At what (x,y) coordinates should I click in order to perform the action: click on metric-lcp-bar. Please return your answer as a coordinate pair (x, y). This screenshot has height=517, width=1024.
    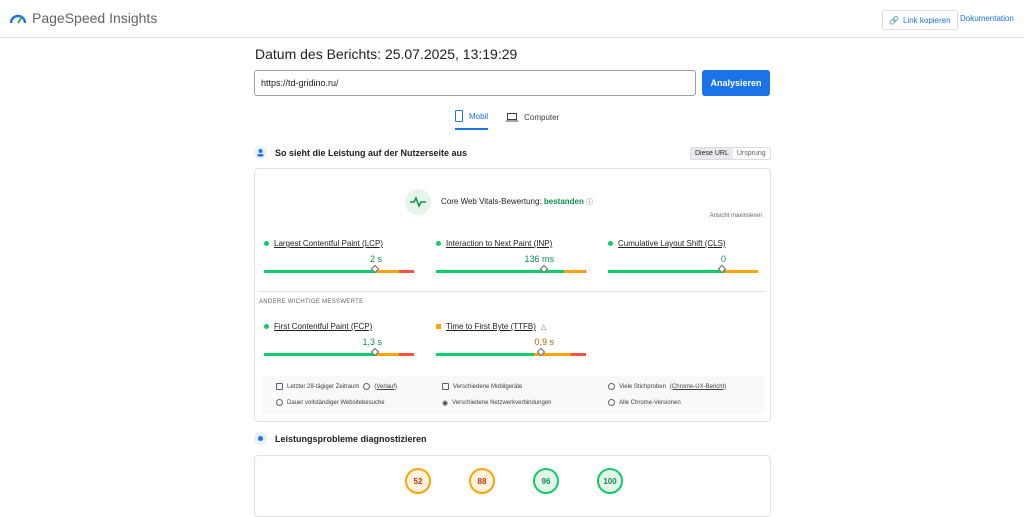
    Looking at the image, I should click on (339, 269).